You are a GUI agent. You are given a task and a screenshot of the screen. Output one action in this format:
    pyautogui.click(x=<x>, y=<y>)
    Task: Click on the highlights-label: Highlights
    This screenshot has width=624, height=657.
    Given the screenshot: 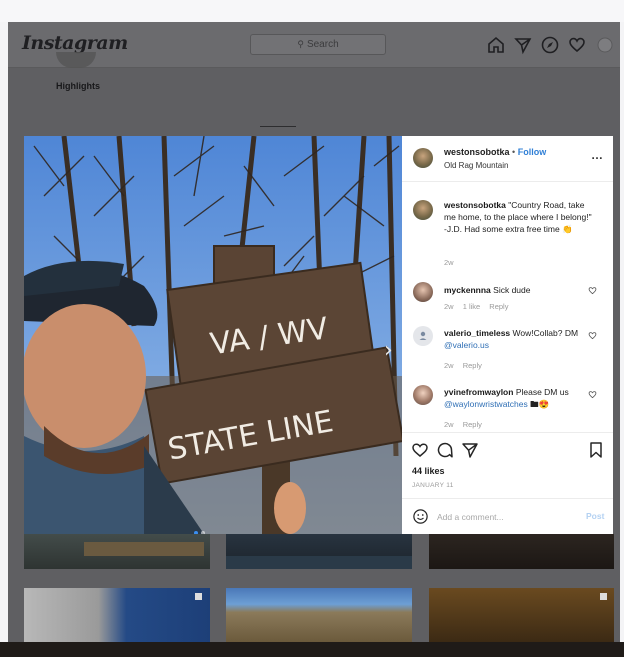 What is the action you would take?
    pyautogui.click(x=78, y=86)
    